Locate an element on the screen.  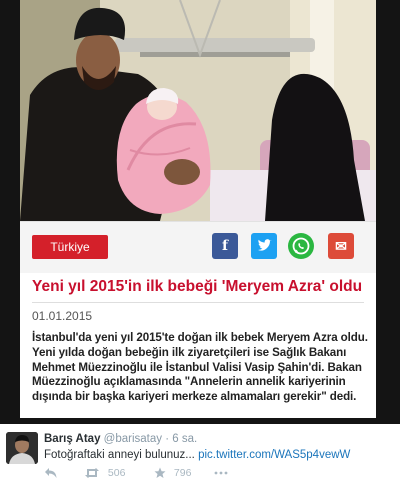
facebook-icon: f is located at coordinates (225, 246).